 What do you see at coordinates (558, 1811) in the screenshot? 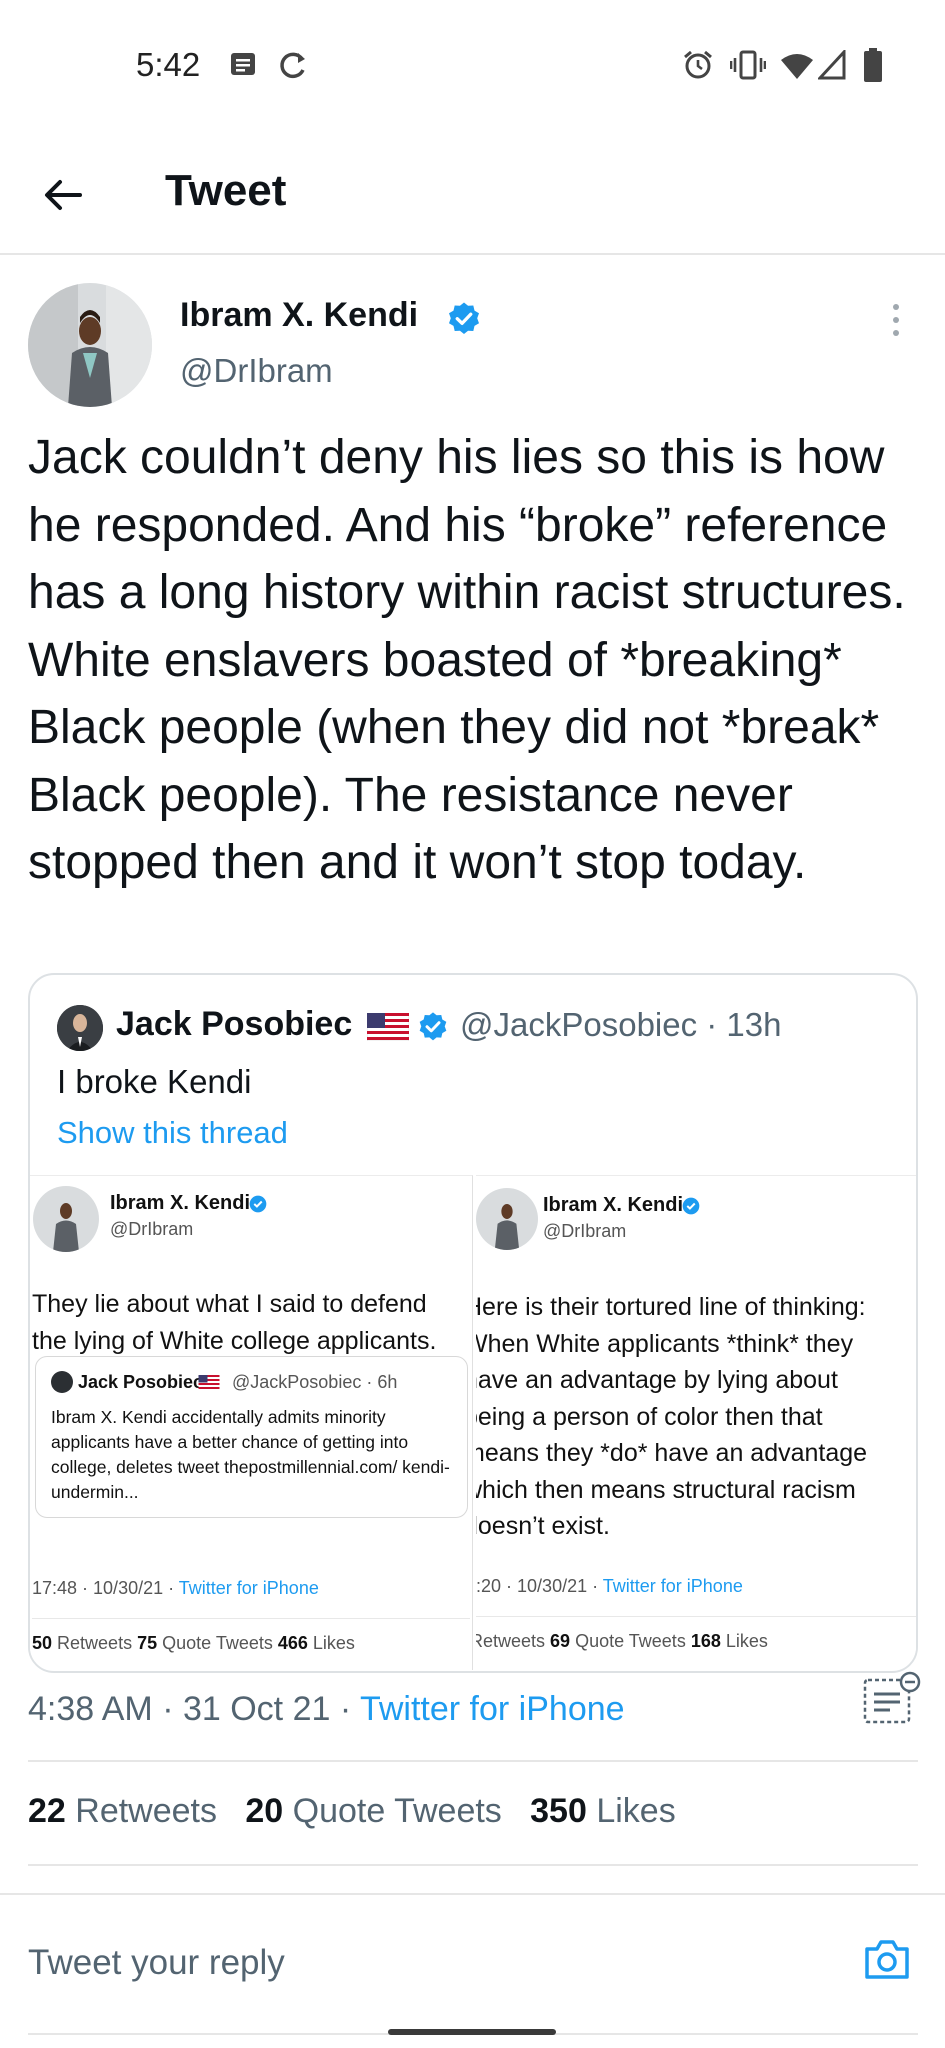
I see `likes-number: 350` at bounding box center [558, 1811].